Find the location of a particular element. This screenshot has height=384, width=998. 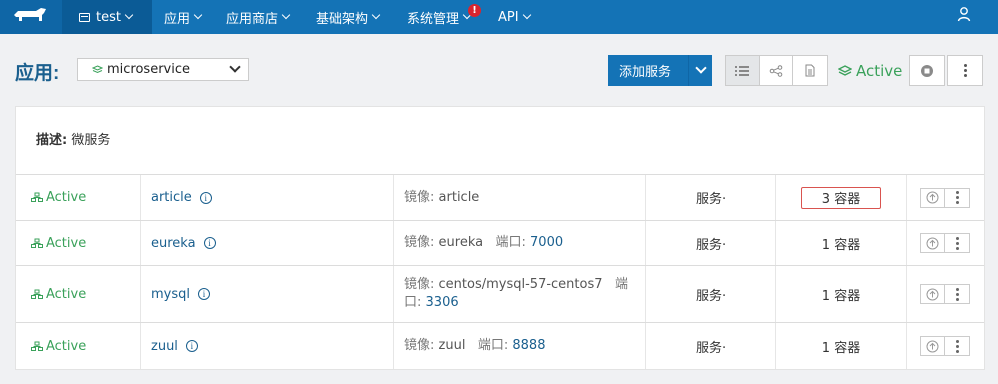

service-name-link: article i is located at coordinates (181, 197).